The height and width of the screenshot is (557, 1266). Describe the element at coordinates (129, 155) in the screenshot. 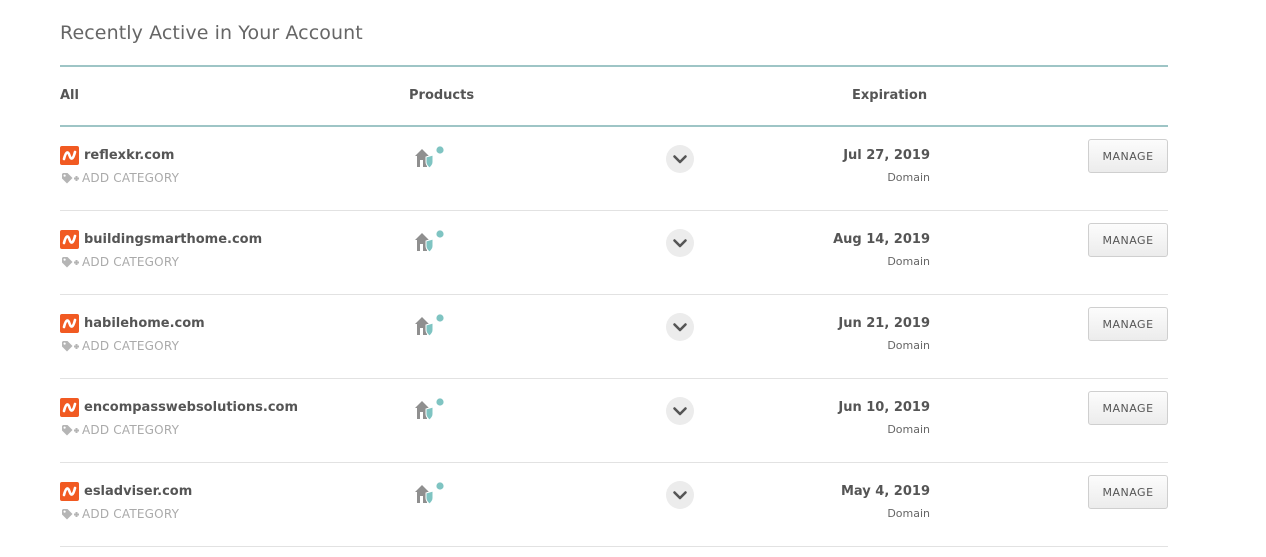

I see `domain-name: reflexkr.com` at that location.